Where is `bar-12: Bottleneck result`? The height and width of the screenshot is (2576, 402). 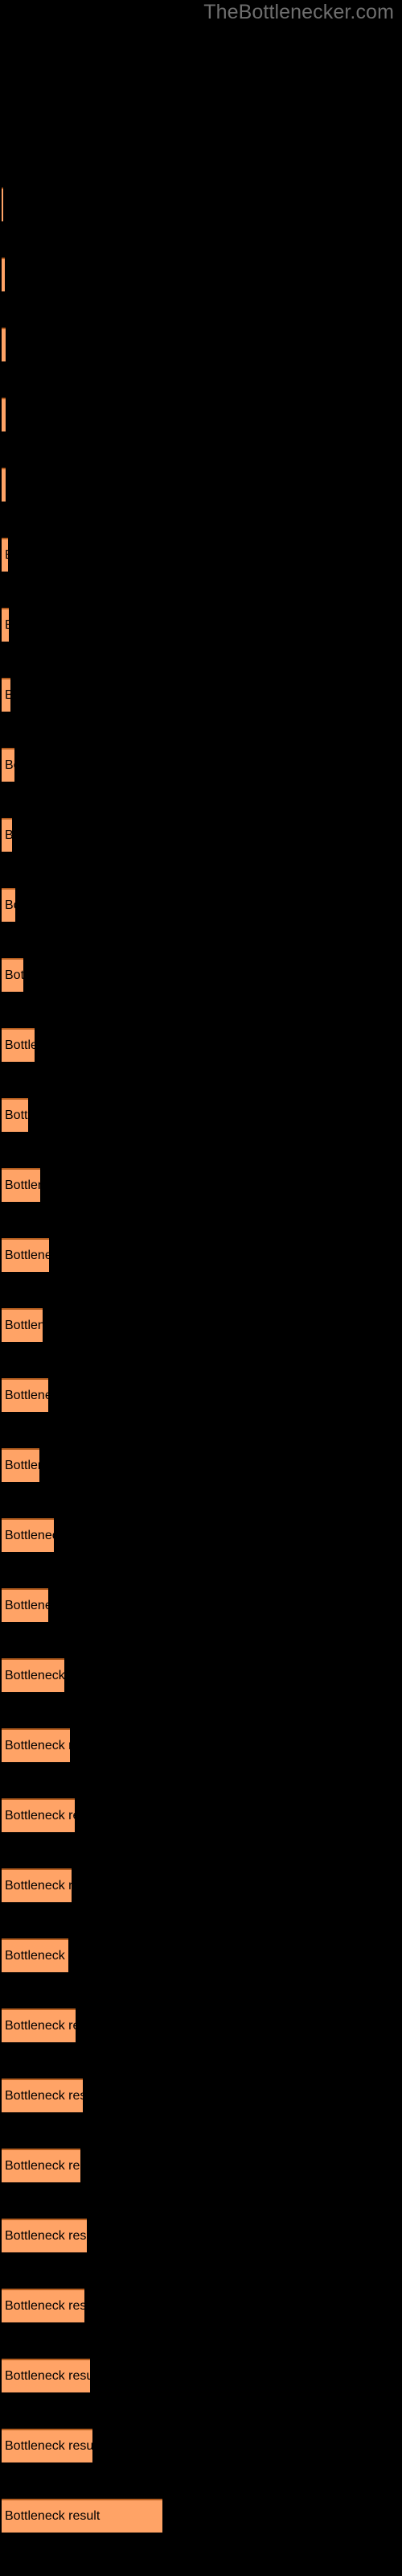
bar-12: Bottleneck result is located at coordinates (12, 975).